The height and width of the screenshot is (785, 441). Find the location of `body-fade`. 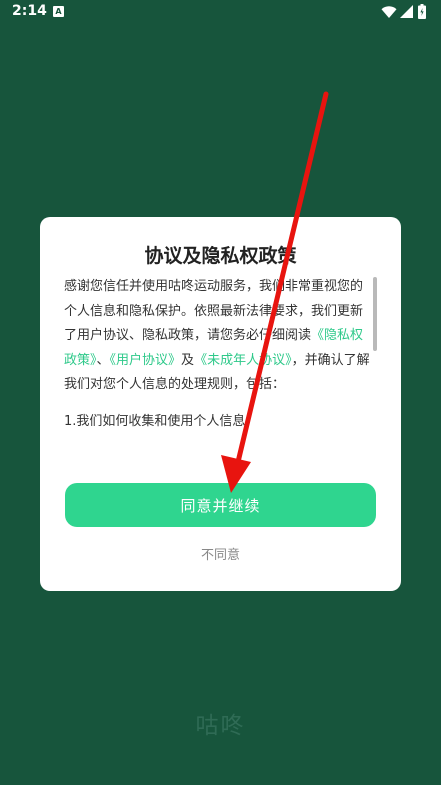

body-fade is located at coordinates (219, 443).